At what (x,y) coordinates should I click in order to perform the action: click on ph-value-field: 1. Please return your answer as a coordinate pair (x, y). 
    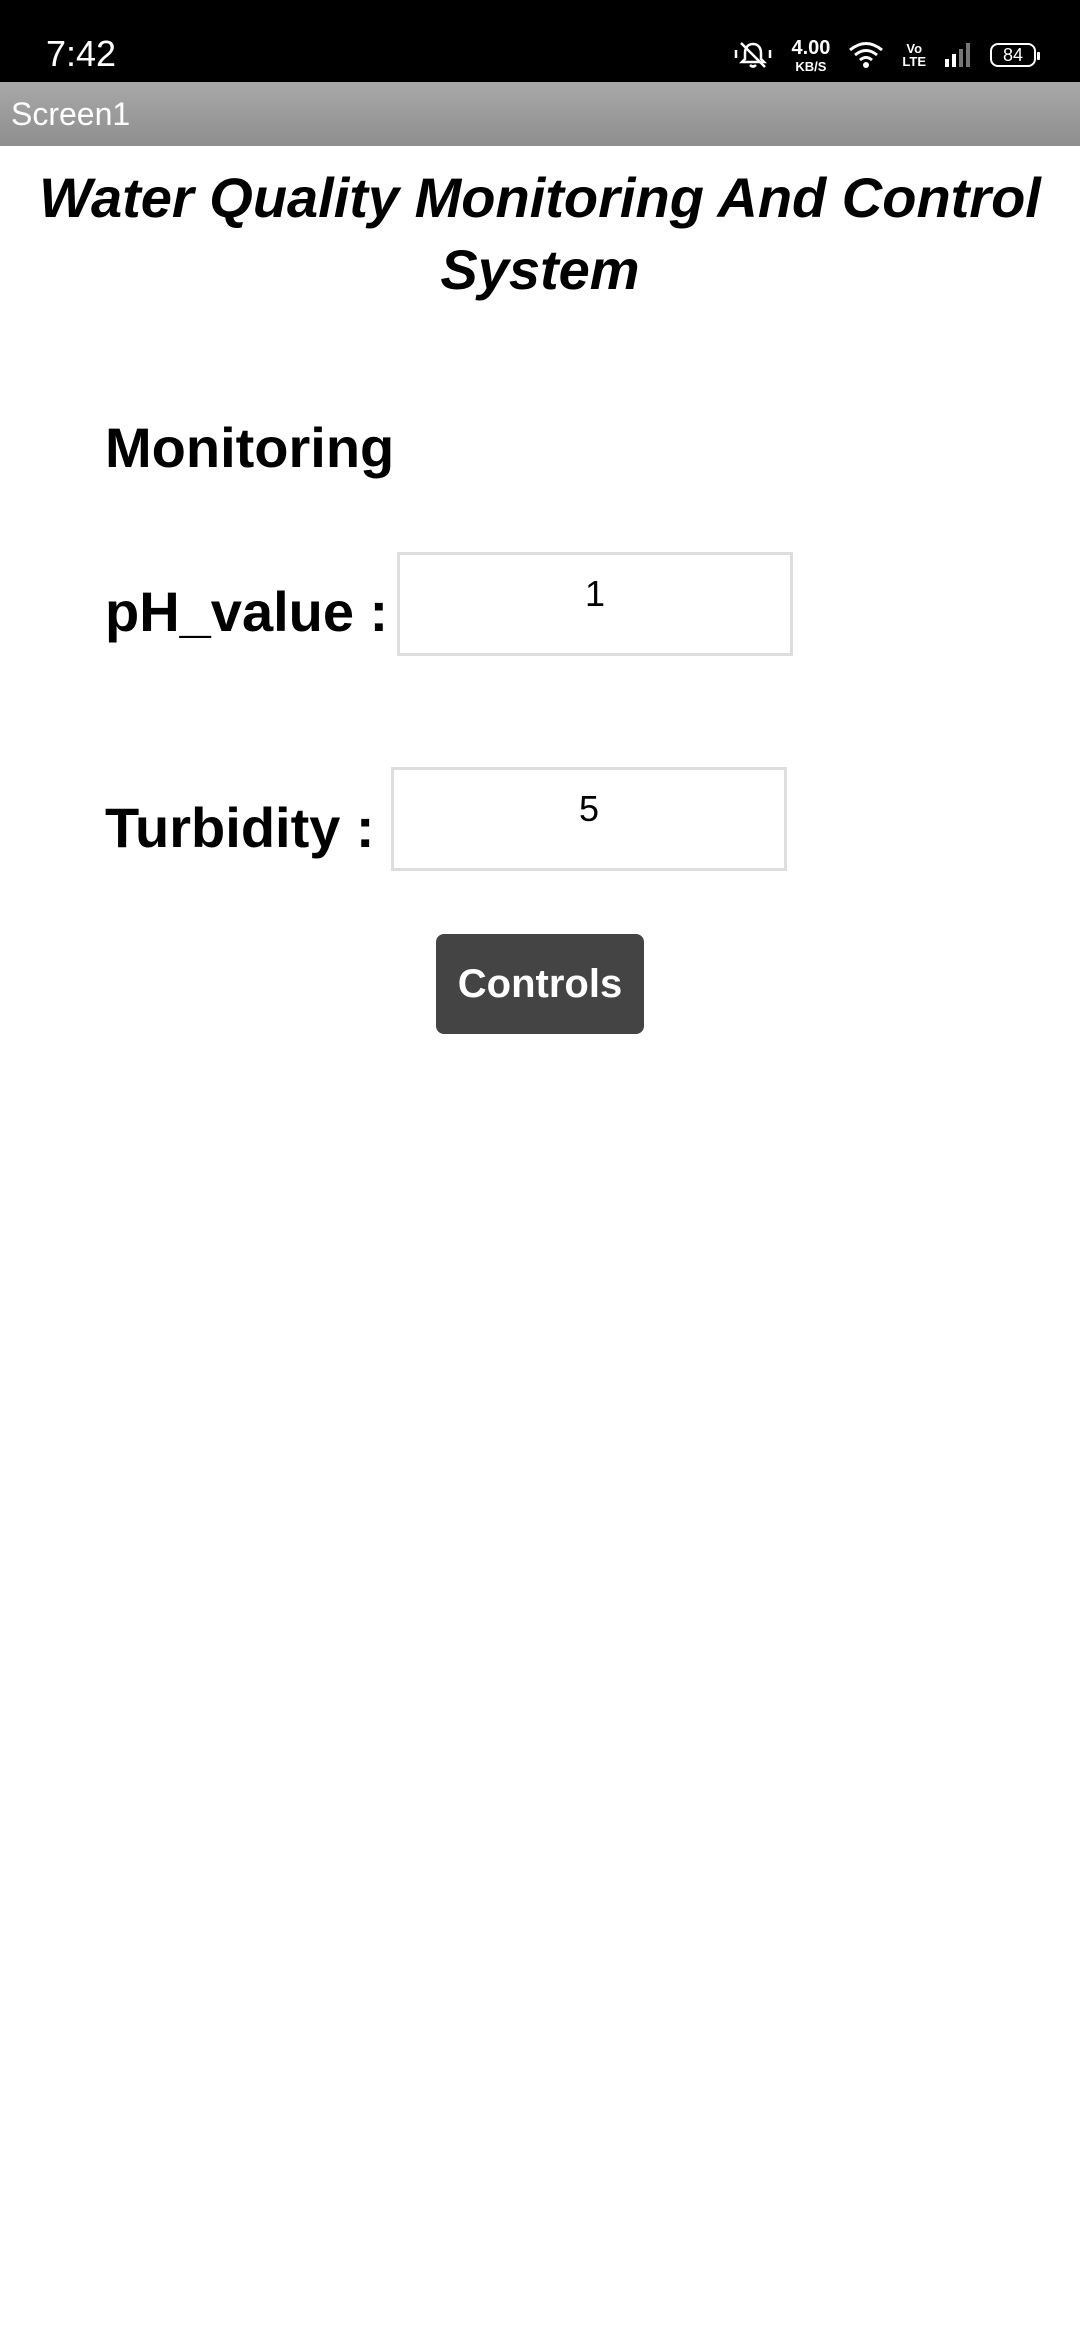
    Looking at the image, I should click on (595, 604).